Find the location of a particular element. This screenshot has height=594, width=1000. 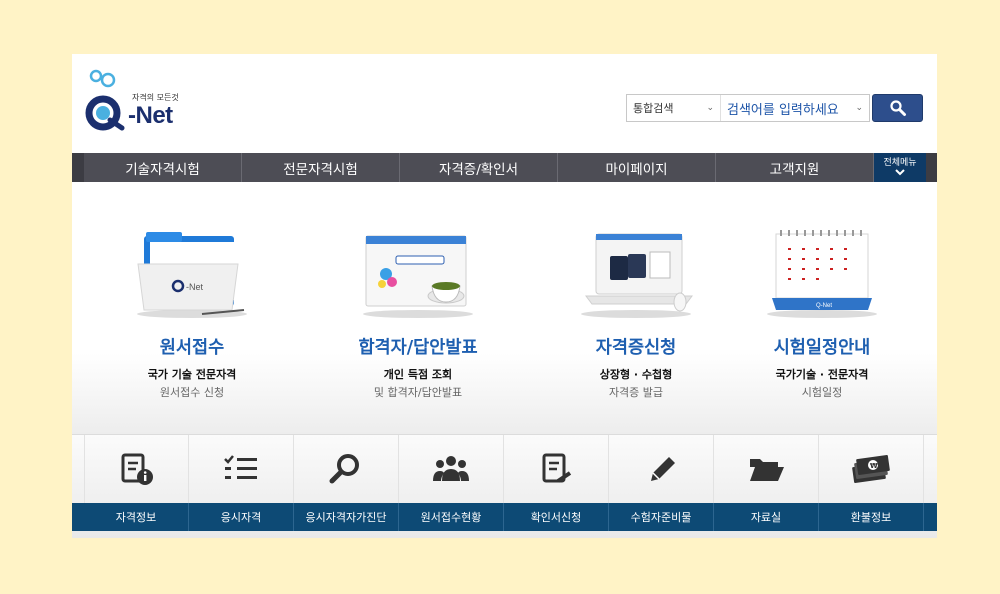

pencil-icon is located at coordinates (663, 469).